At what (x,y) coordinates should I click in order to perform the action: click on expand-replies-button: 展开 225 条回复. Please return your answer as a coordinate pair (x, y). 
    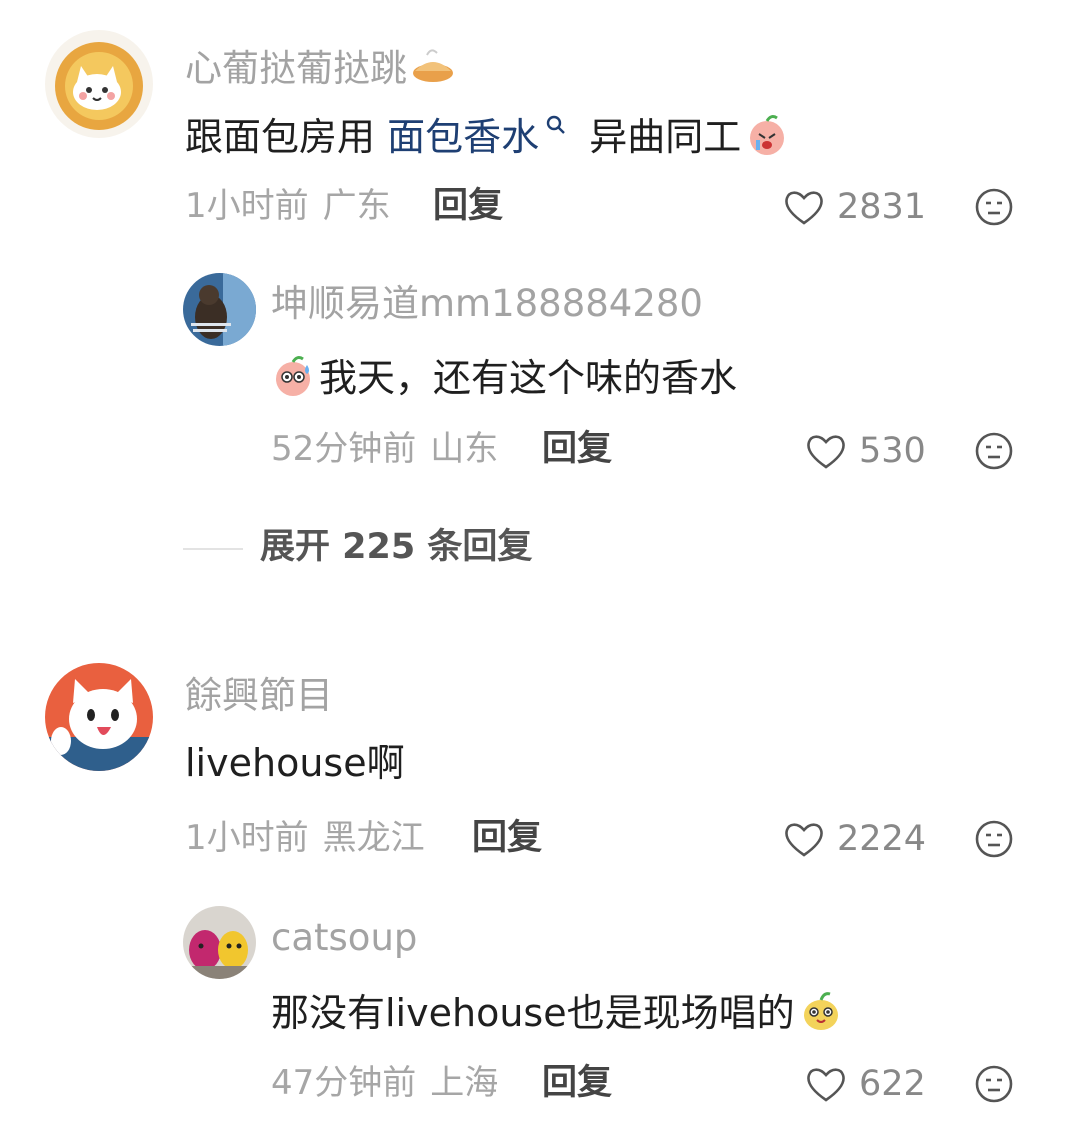
    Looking at the image, I should click on (396, 547).